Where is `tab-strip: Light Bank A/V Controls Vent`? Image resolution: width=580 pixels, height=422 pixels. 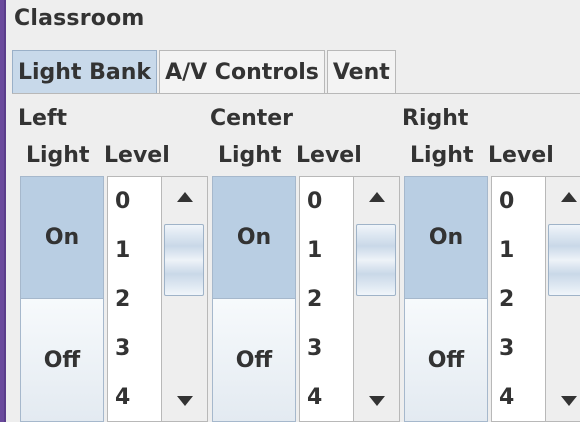 tab-strip: Light Bank A/V Controls Vent is located at coordinates (205, 71).